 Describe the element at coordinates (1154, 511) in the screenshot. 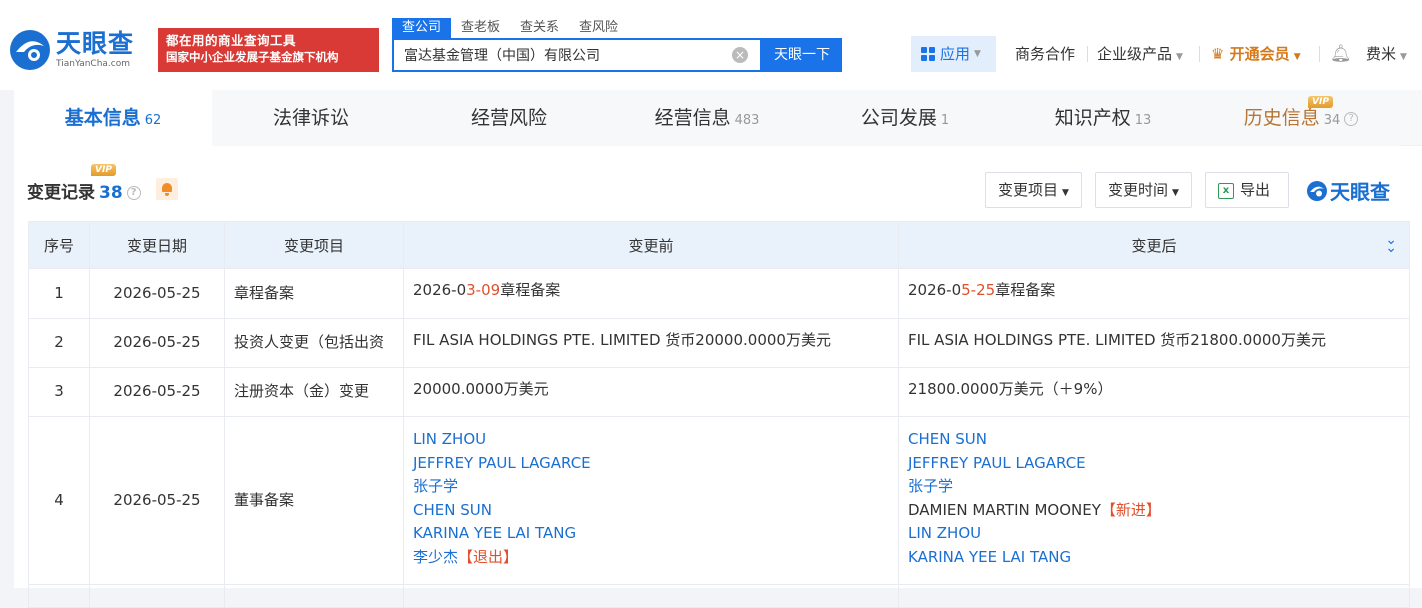

I see `person-entry: DAMIEN MARTIN MOONEY【新进】` at that location.